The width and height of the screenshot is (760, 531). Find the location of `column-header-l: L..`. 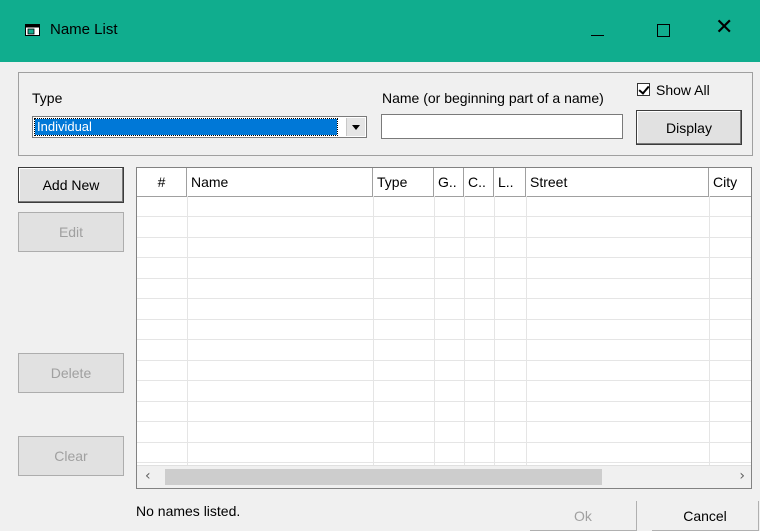

column-header-l: L.. is located at coordinates (510, 182).